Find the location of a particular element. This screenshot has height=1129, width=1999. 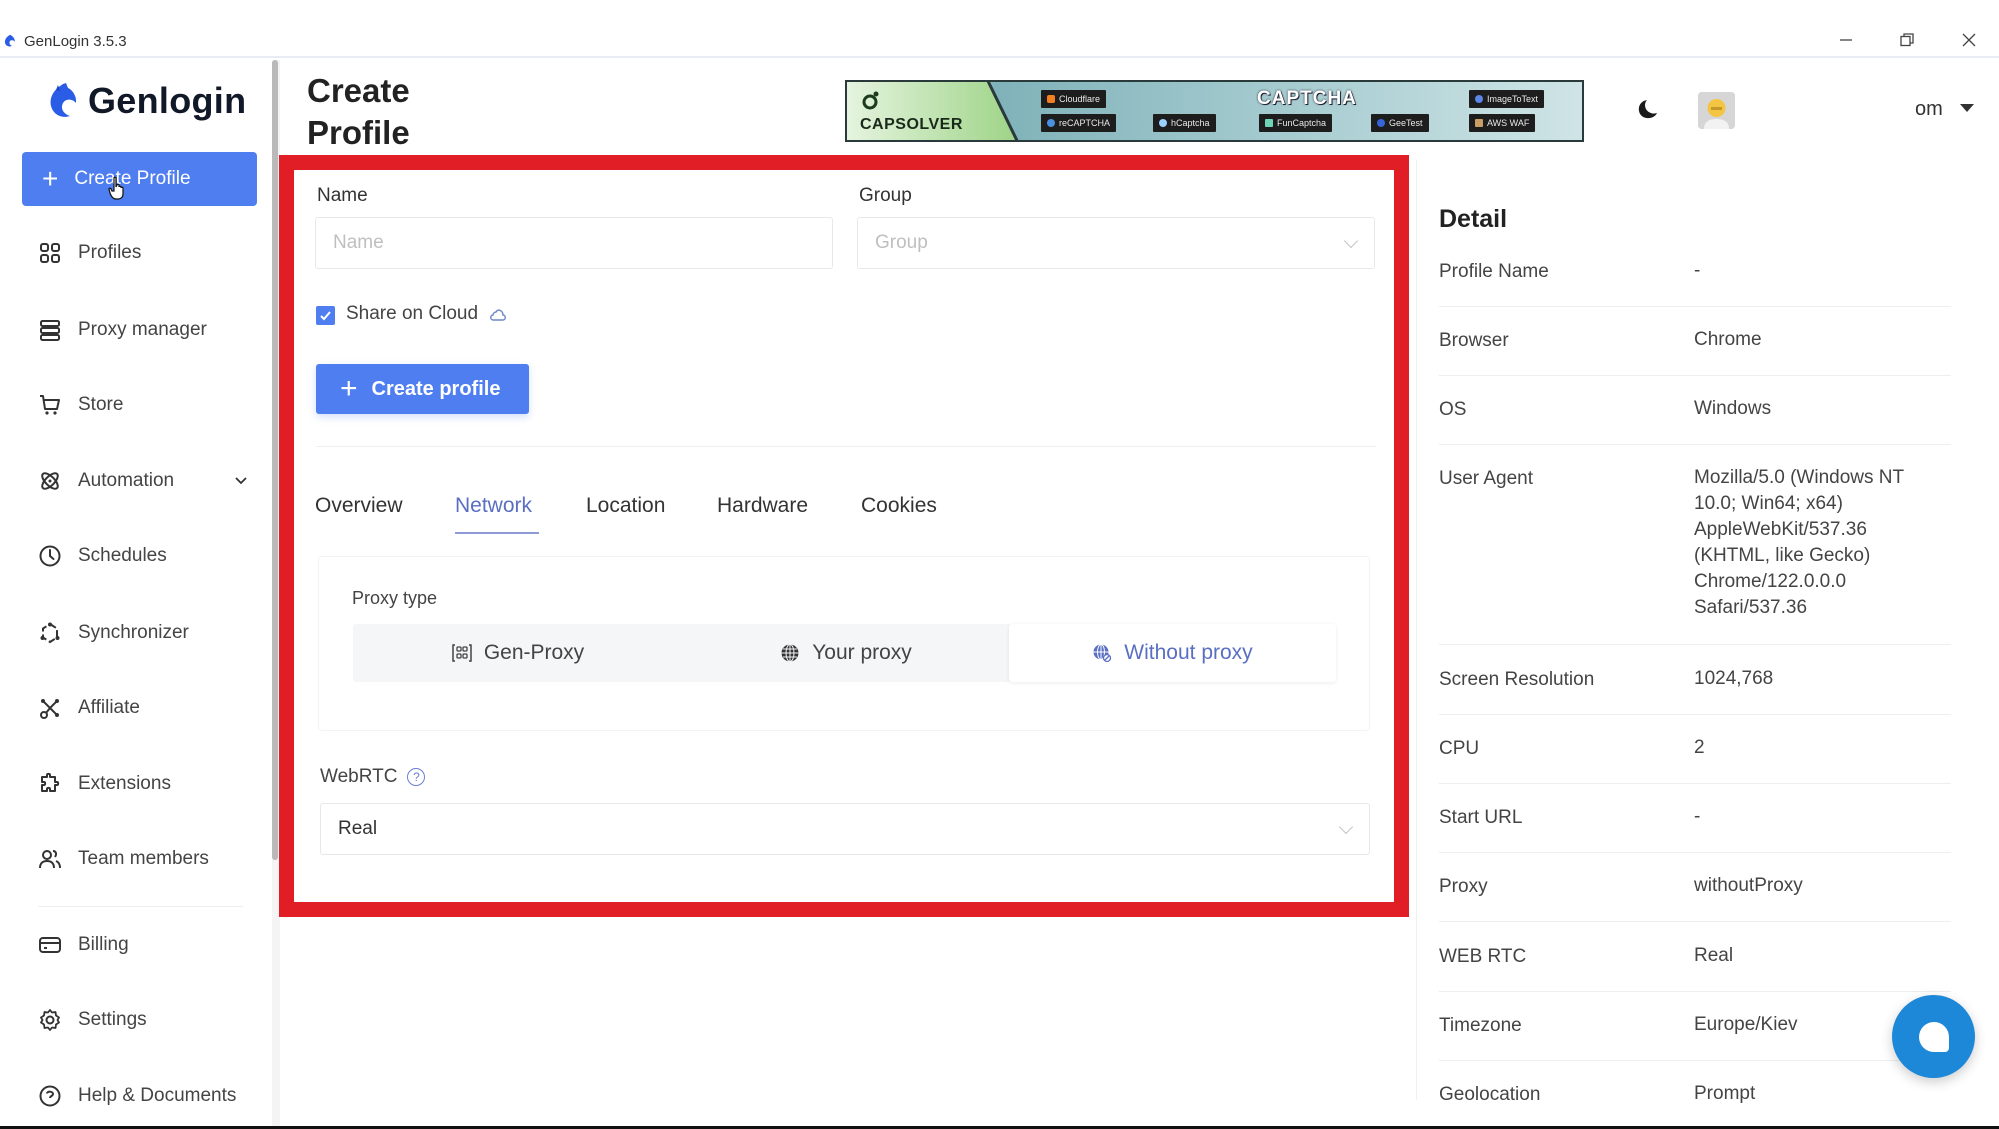

sidebar-item-settings: Settings is located at coordinates (143, 1020).